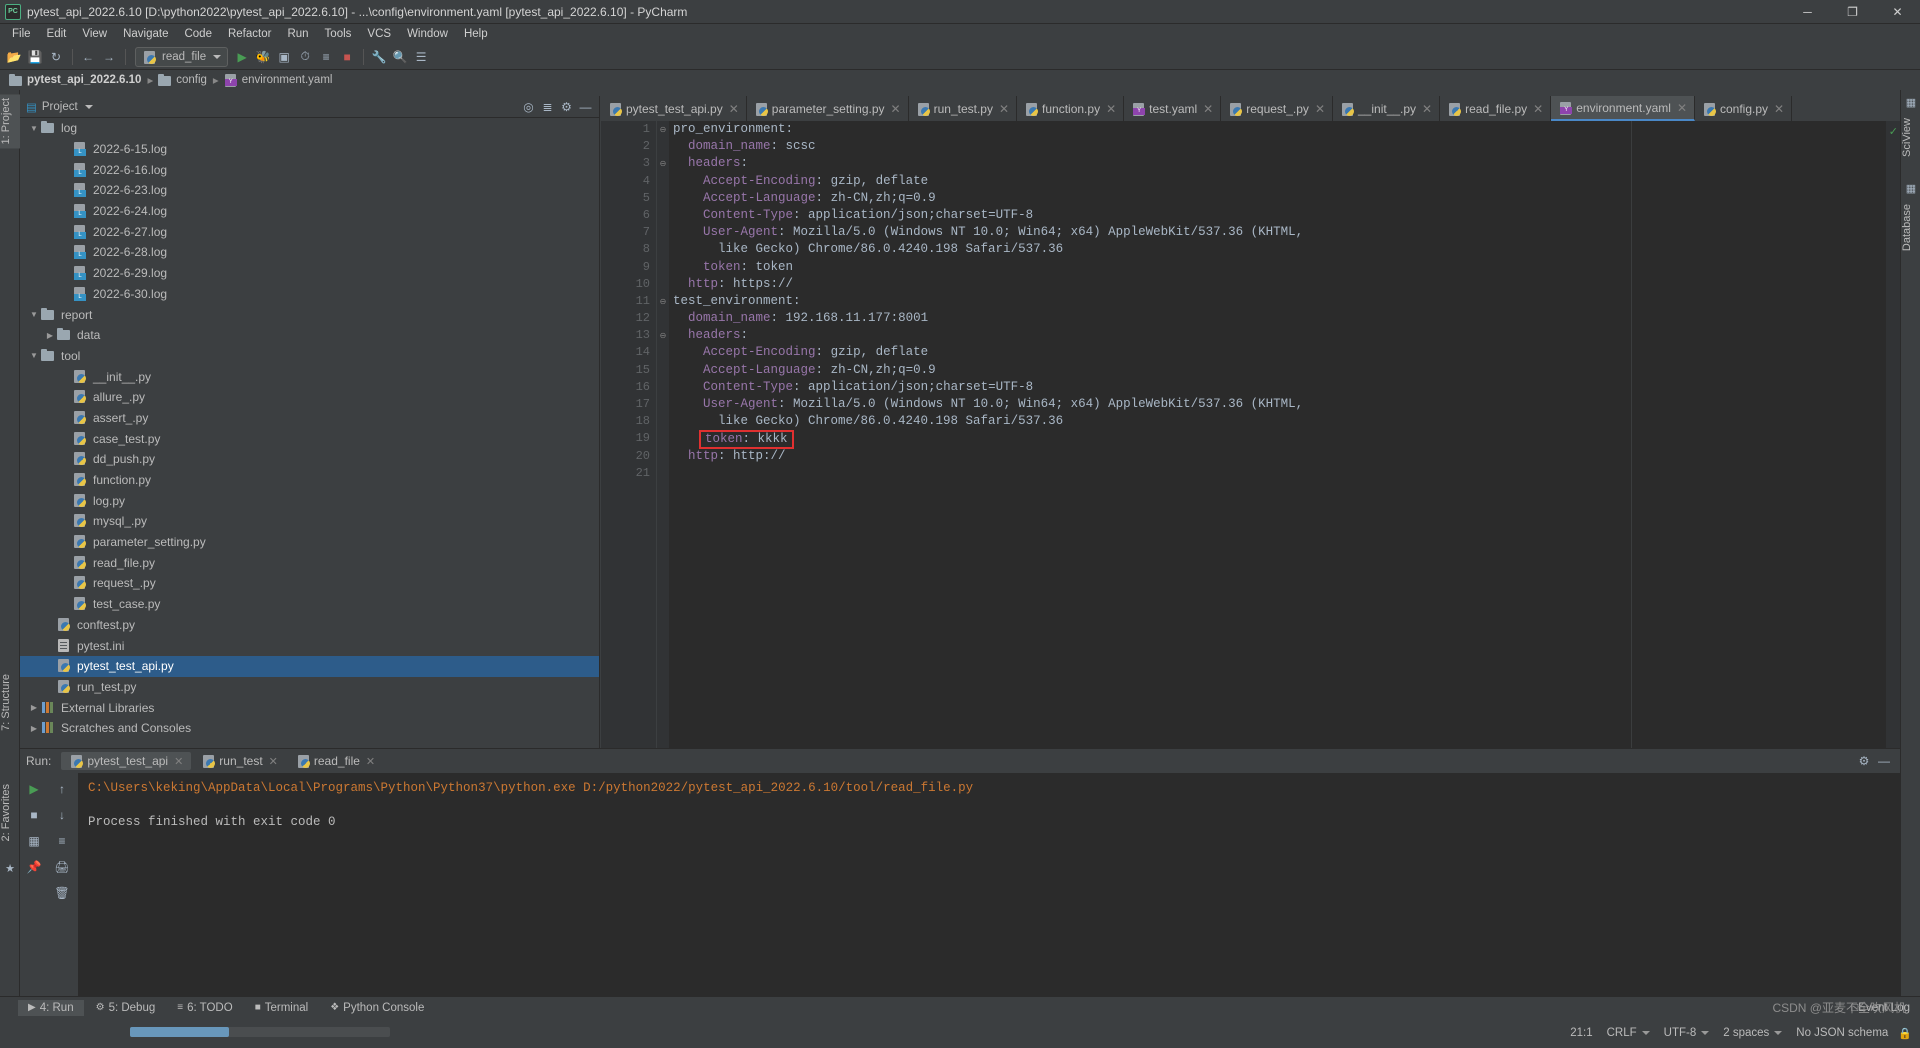 Image resolution: width=1920 pixels, height=1048 pixels. What do you see at coordinates (400, 57) in the screenshot?
I see `search-icon: 🔍` at bounding box center [400, 57].